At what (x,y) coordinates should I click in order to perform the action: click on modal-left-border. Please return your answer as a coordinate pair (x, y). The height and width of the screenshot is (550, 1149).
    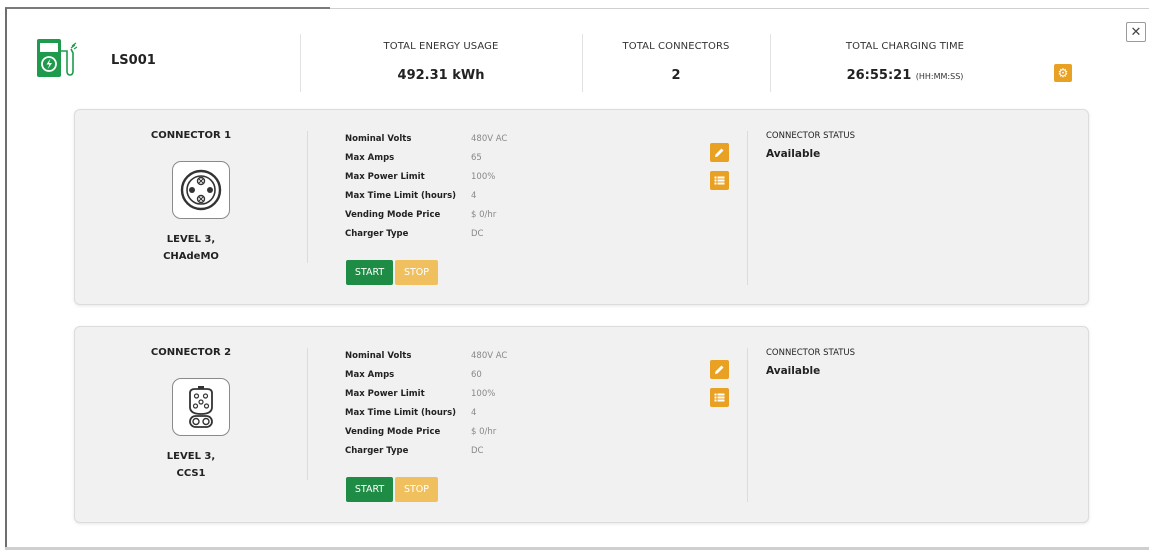
    Looking at the image, I should click on (6, 279).